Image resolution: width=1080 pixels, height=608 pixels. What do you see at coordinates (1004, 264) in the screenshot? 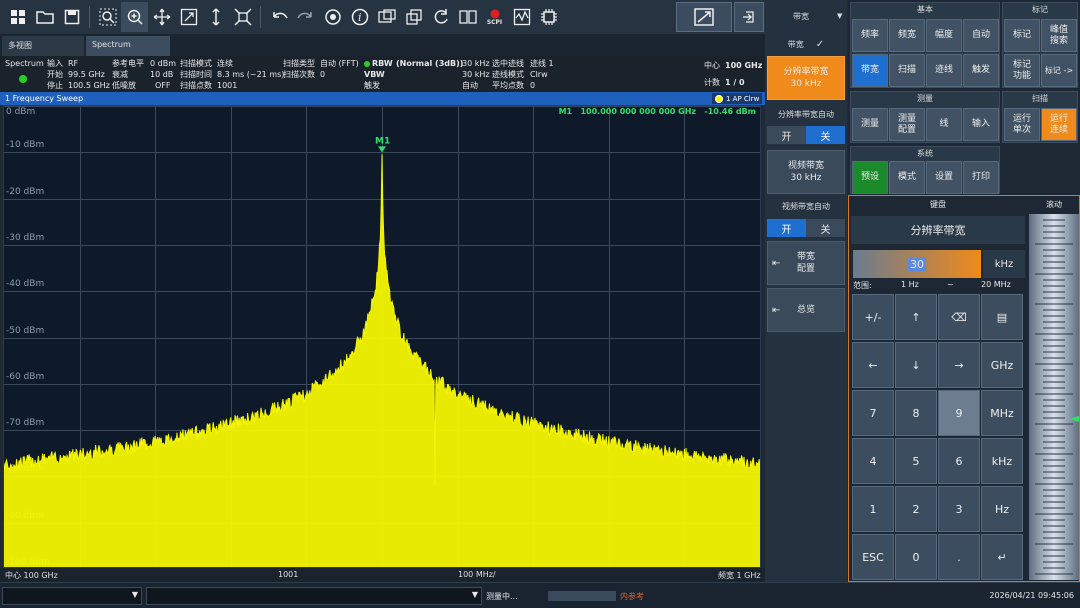
I see `entry-unit: kHz` at bounding box center [1004, 264].